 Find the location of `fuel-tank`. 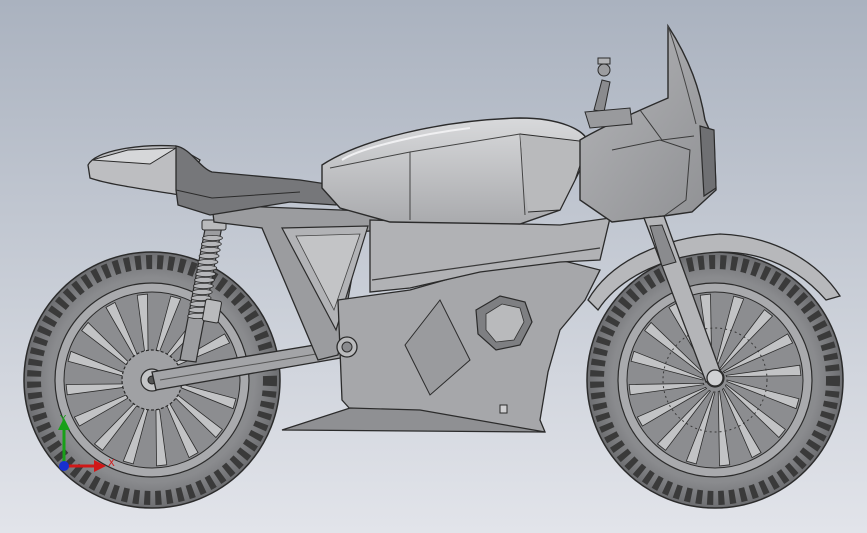

fuel-tank is located at coordinates (455, 171).